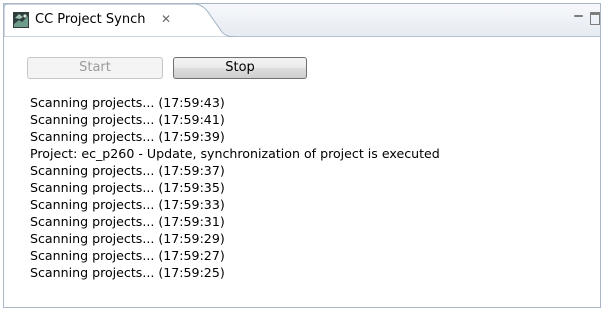 This screenshot has width=602, height=309. I want to click on view-tab-strip: CC Project Synch ✕, so click(302, 20).